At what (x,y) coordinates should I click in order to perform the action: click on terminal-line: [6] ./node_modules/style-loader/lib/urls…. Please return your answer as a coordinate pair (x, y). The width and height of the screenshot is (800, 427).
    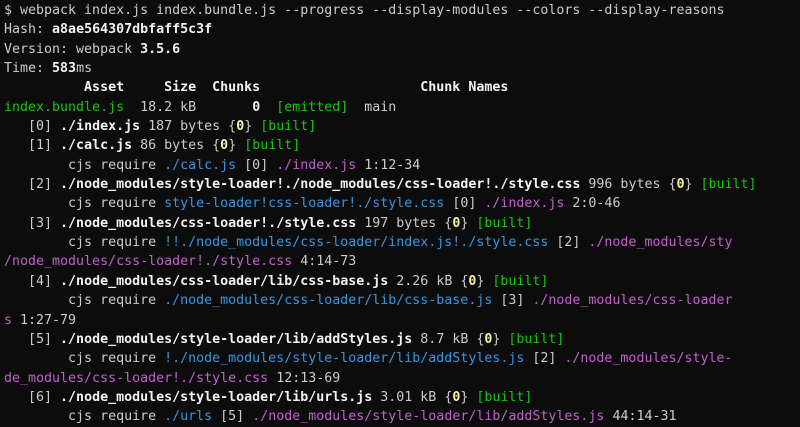
    Looking at the image, I should click on (402, 397).